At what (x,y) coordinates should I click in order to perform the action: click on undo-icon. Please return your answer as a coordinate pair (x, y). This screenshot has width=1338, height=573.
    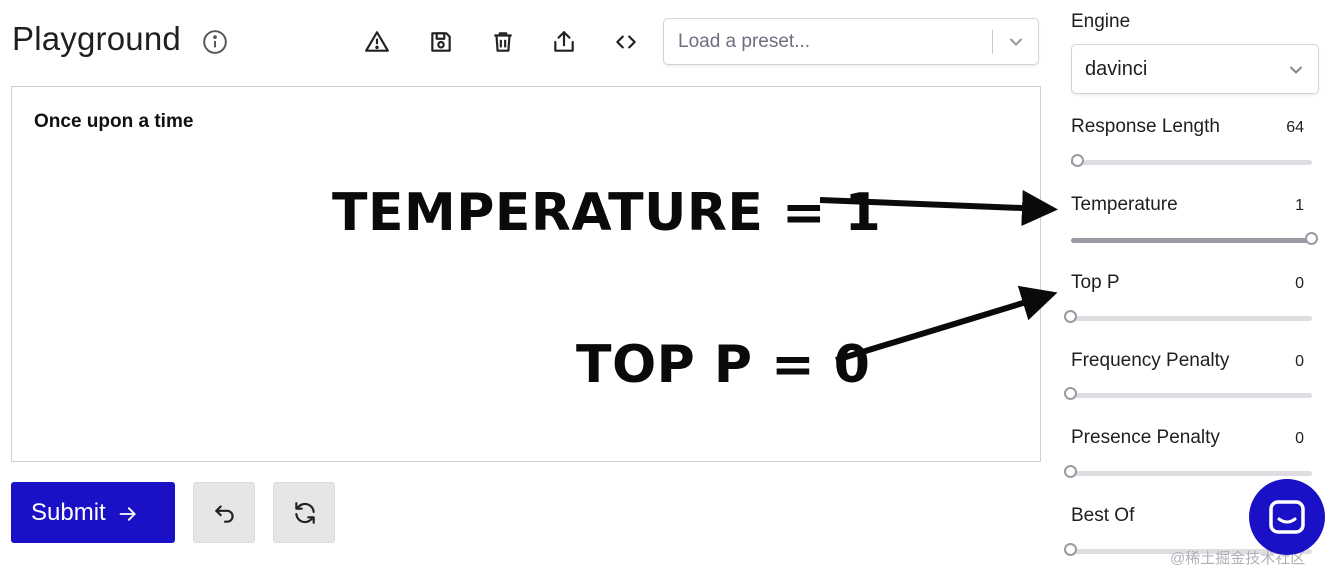
    Looking at the image, I should click on (224, 514).